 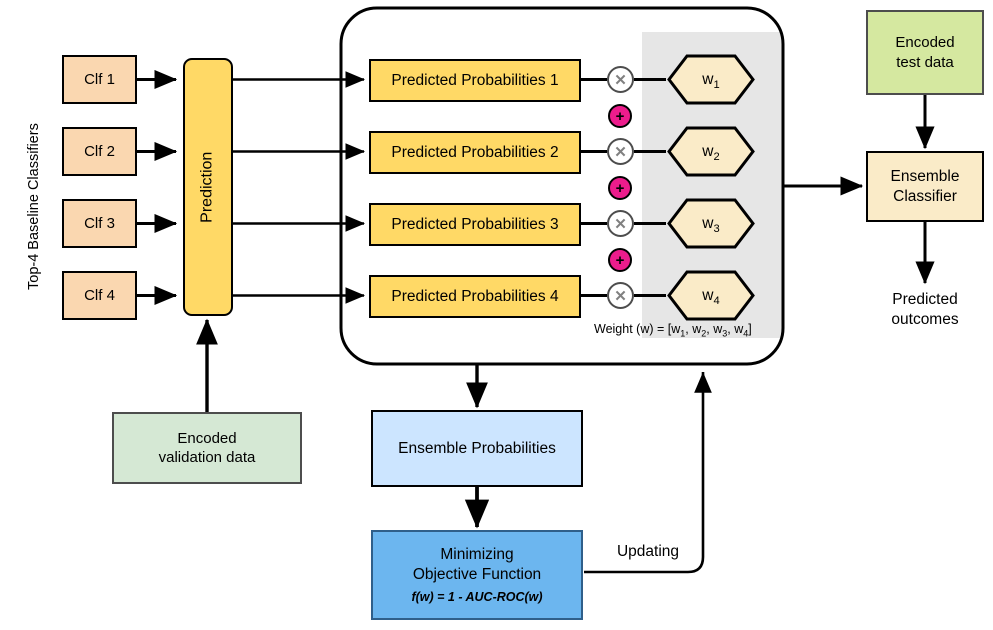 I want to click on edge-prediction-to-probabilities, so click(x=299, y=187).